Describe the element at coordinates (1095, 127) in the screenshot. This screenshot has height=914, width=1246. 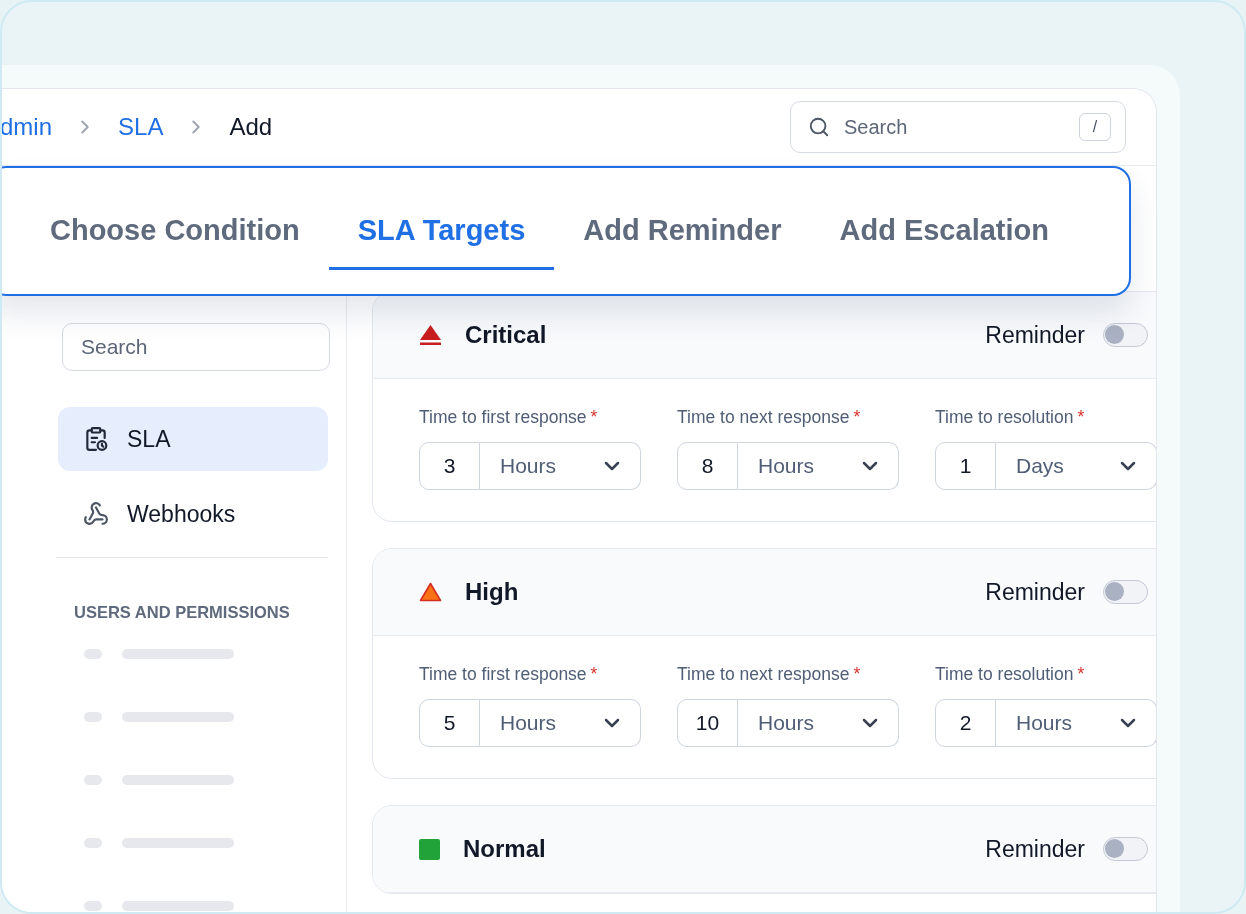
I see `shortcut-key: /` at that location.